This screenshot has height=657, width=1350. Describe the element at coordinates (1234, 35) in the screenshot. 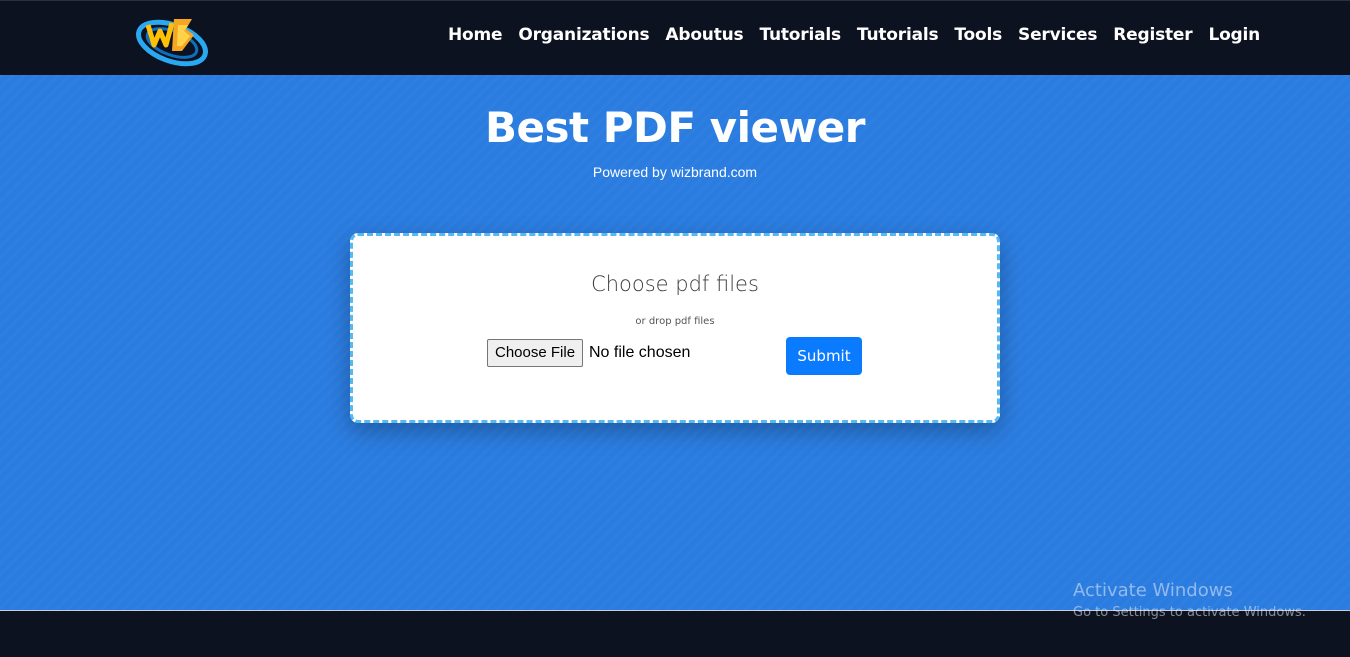

I see `nav-login: Login` at that location.